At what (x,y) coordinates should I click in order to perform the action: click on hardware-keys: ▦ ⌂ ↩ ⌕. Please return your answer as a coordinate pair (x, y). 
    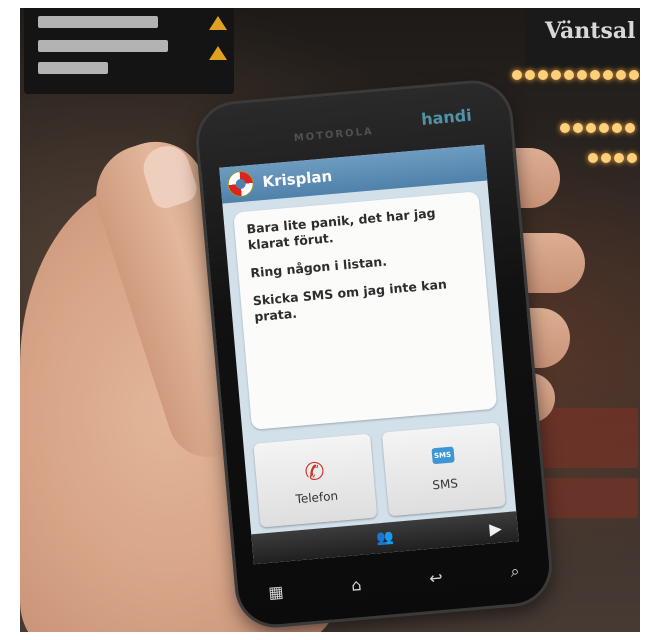
    Looking at the image, I should click on (394, 582).